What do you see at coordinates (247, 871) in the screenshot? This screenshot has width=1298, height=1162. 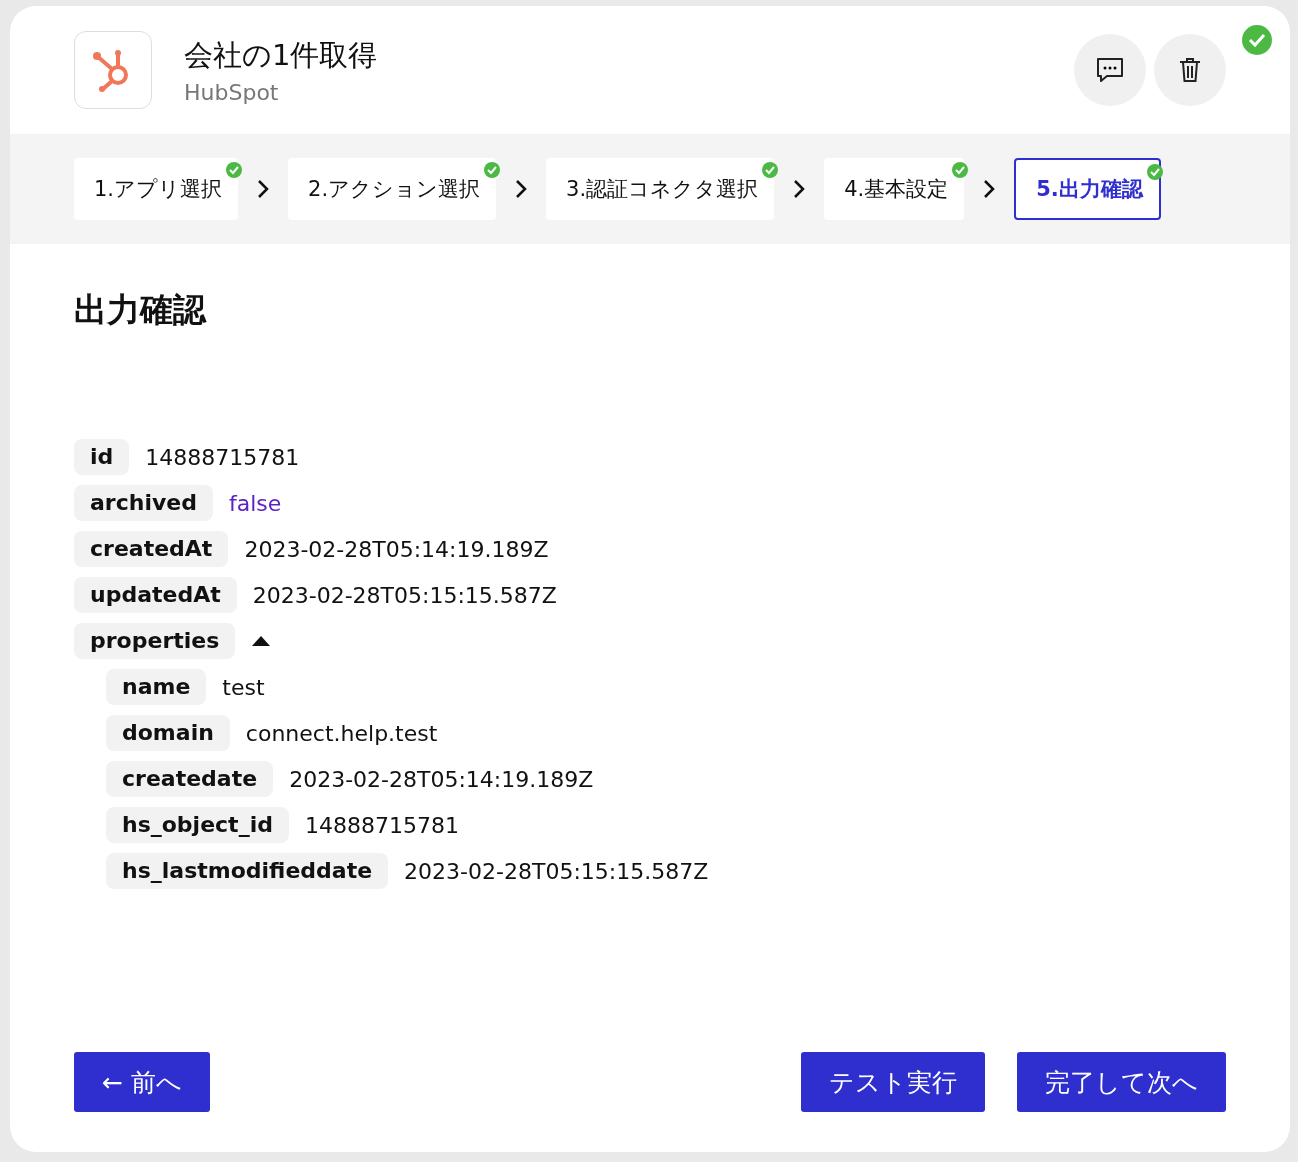 I see `field-key: hs_lastmodifieddate` at bounding box center [247, 871].